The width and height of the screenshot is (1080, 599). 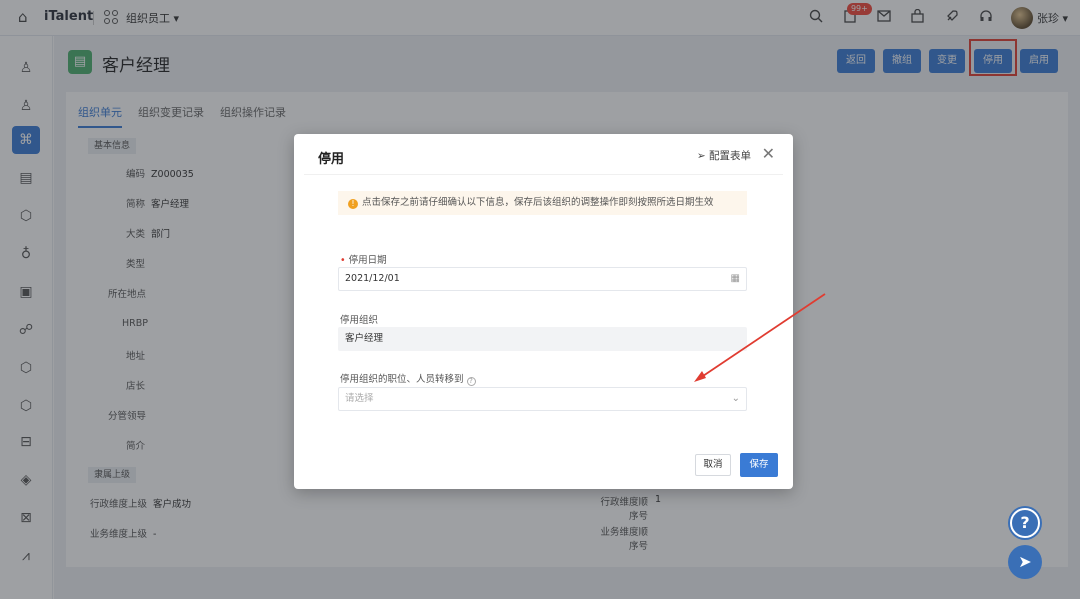 What do you see at coordinates (1025, 562) in the screenshot?
I see `send-float-button: ➤` at bounding box center [1025, 562].